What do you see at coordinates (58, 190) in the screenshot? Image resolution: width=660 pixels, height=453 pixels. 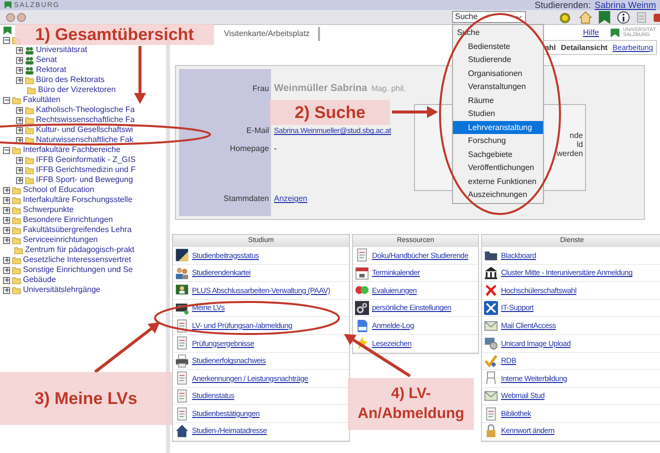 I see `tree-item: School of Education` at bounding box center [58, 190].